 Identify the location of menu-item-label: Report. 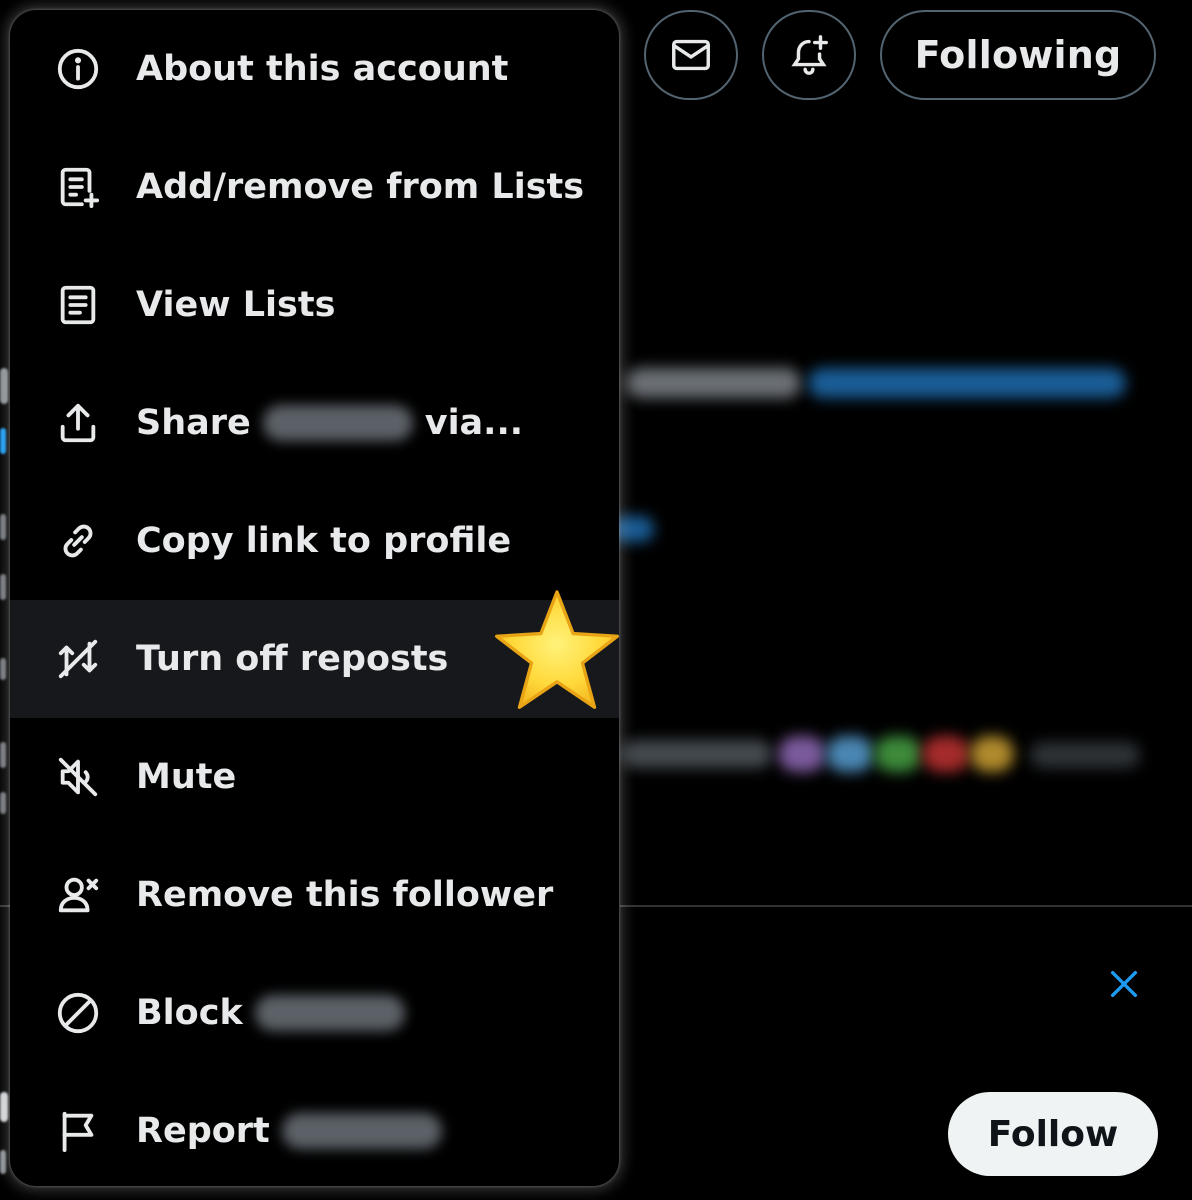
(295, 1131).